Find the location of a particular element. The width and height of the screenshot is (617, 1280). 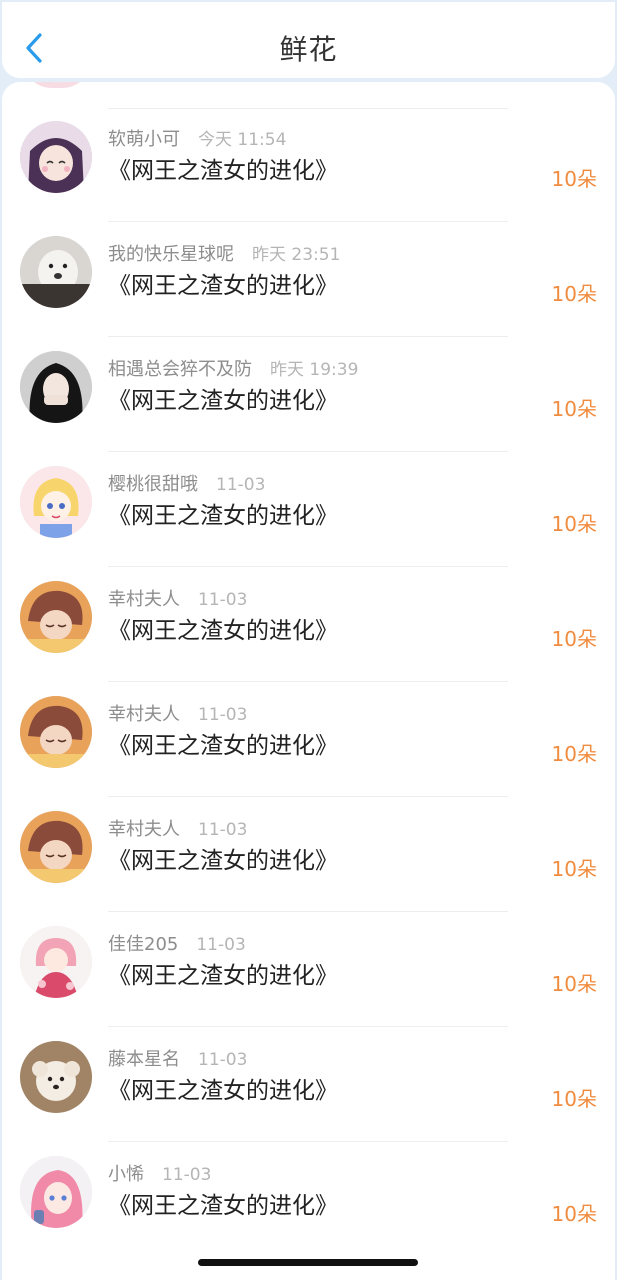

list-item: 我的快乐星球呢 昨天 23:51 《网王之渣女的进化》 10朵 is located at coordinates (308, 279).